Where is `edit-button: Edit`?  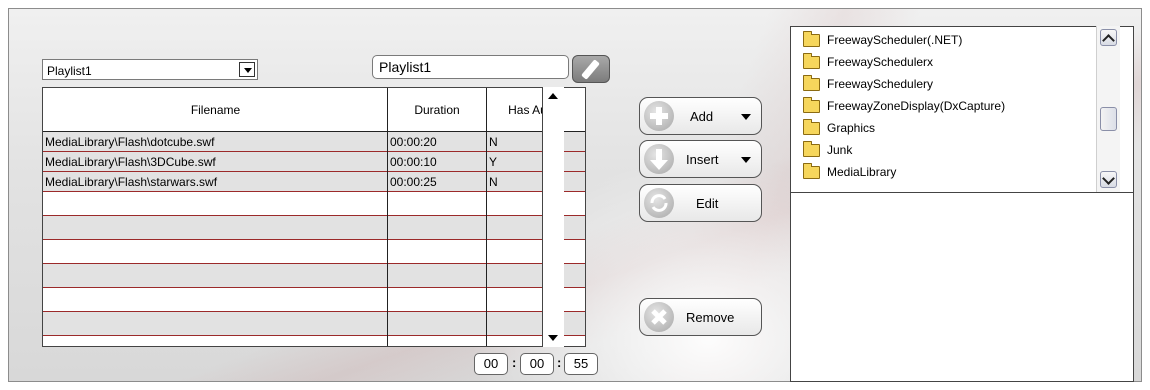
edit-button: Edit is located at coordinates (700, 203).